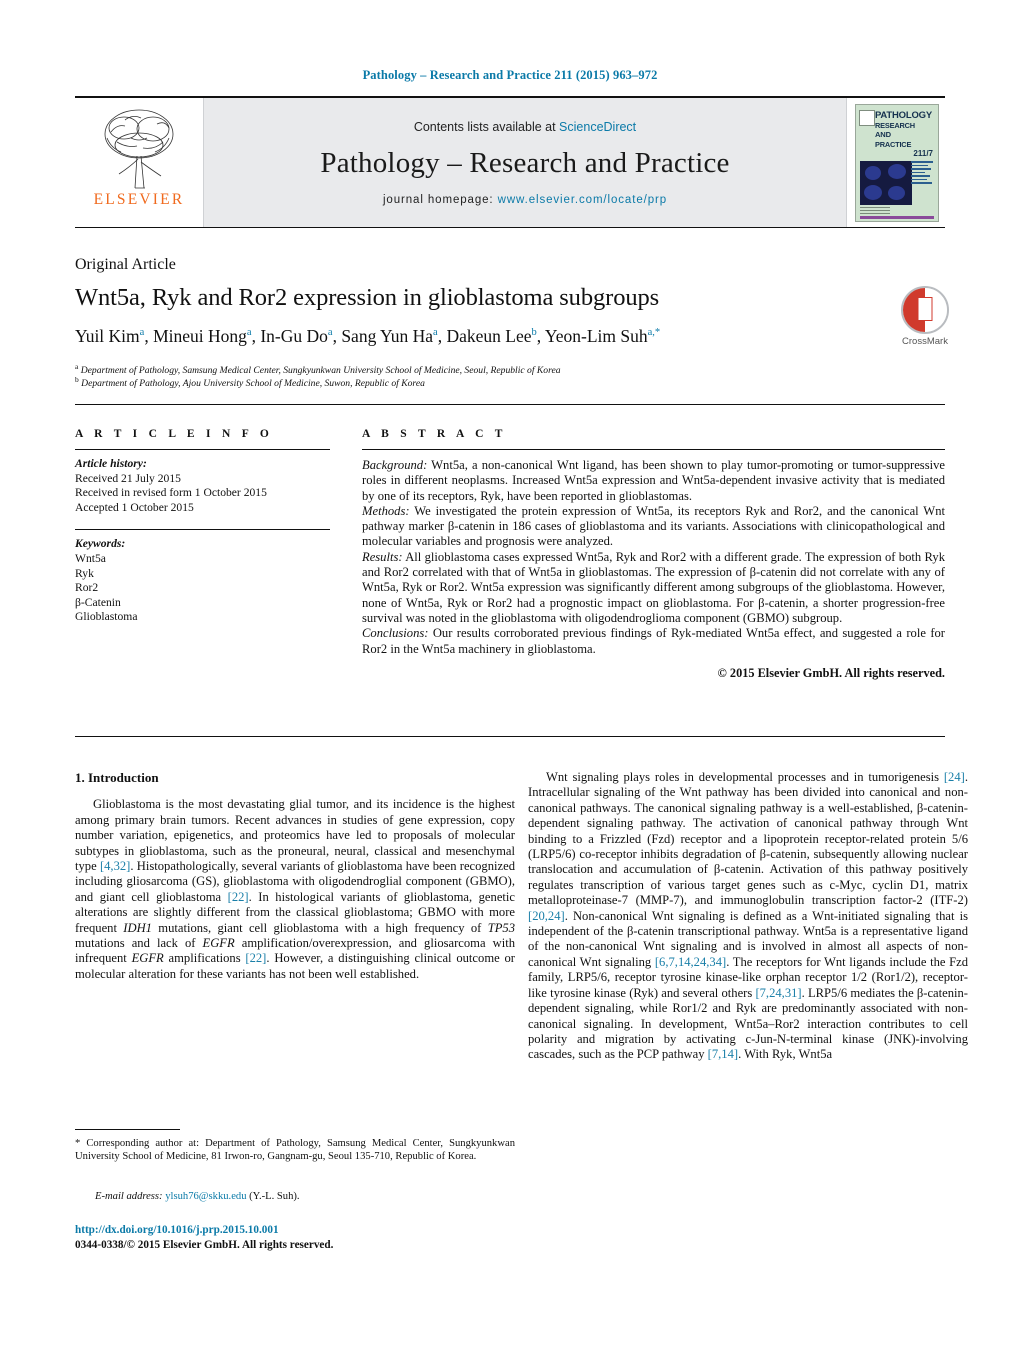 The width and height of the screenshot is (1020, 1351). Describe the element at coordinates (923, 183) in the screenshot. I see `cover-sidebar-text` at that location.